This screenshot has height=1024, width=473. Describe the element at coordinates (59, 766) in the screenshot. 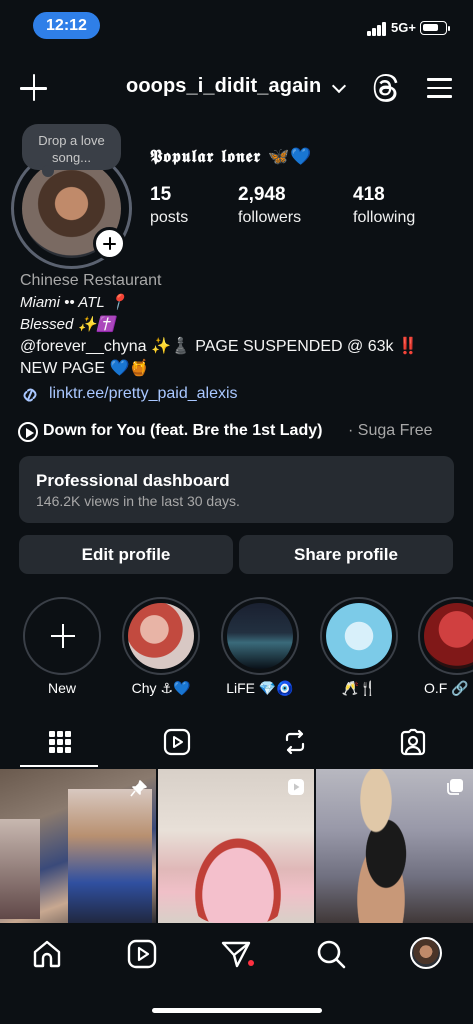

I see `tab-indicator` at that location.